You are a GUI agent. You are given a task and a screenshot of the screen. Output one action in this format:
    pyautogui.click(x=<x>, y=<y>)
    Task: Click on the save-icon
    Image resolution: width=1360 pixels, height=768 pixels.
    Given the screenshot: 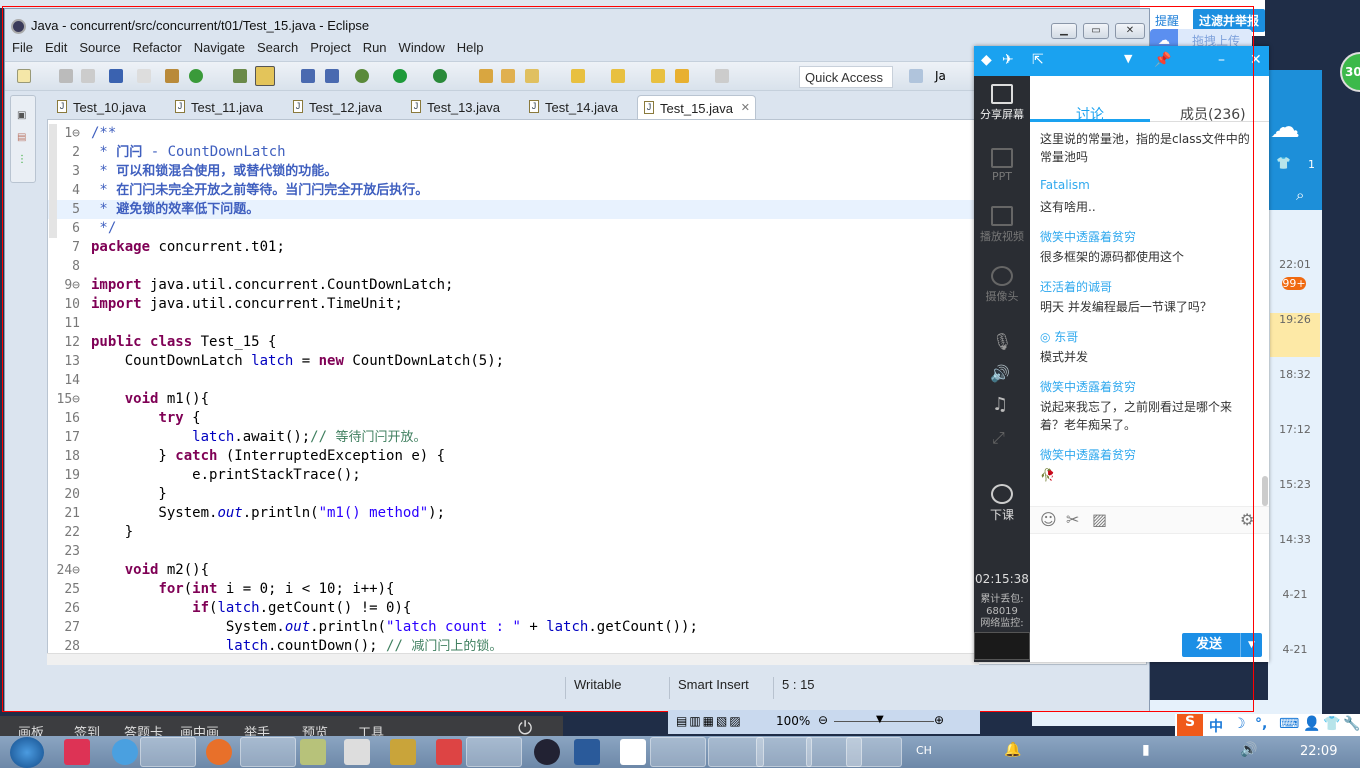 What is the action you would take?
    pyautogui.click(x=66, y=76)
    